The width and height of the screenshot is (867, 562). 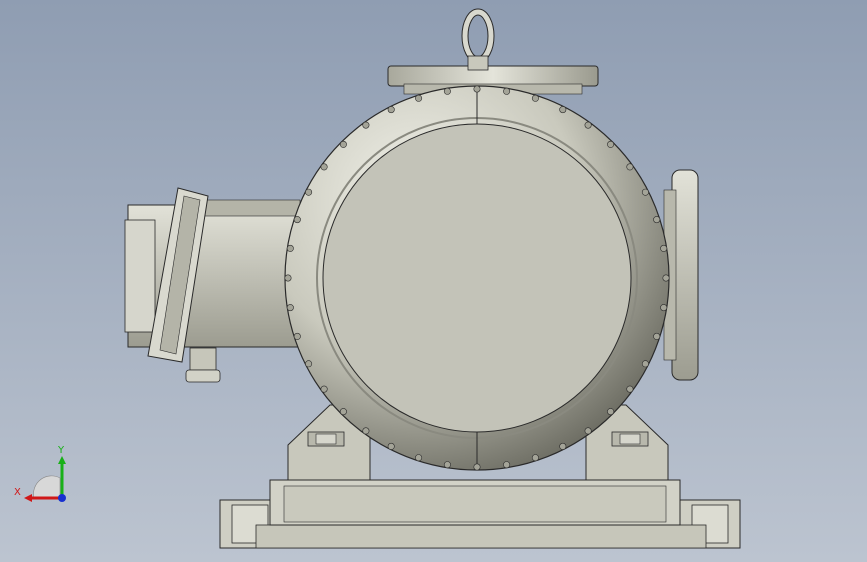 What do you see at coordinates (17, 492) in the screenshot?
I see `x-axis-label: X` at bounding box center [17, 492].